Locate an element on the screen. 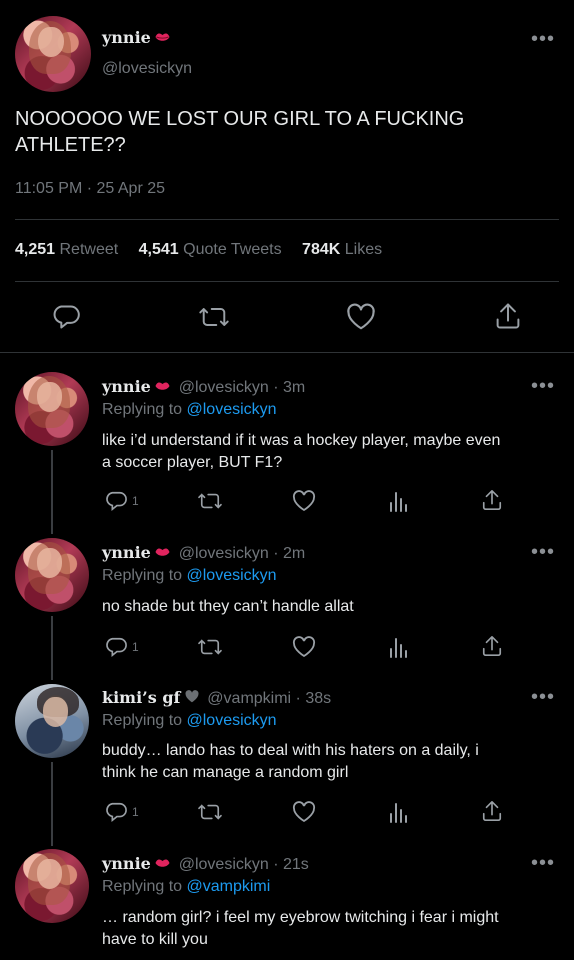  replying-to: Replying to @vampkimi is located at coordinates (186, 886).